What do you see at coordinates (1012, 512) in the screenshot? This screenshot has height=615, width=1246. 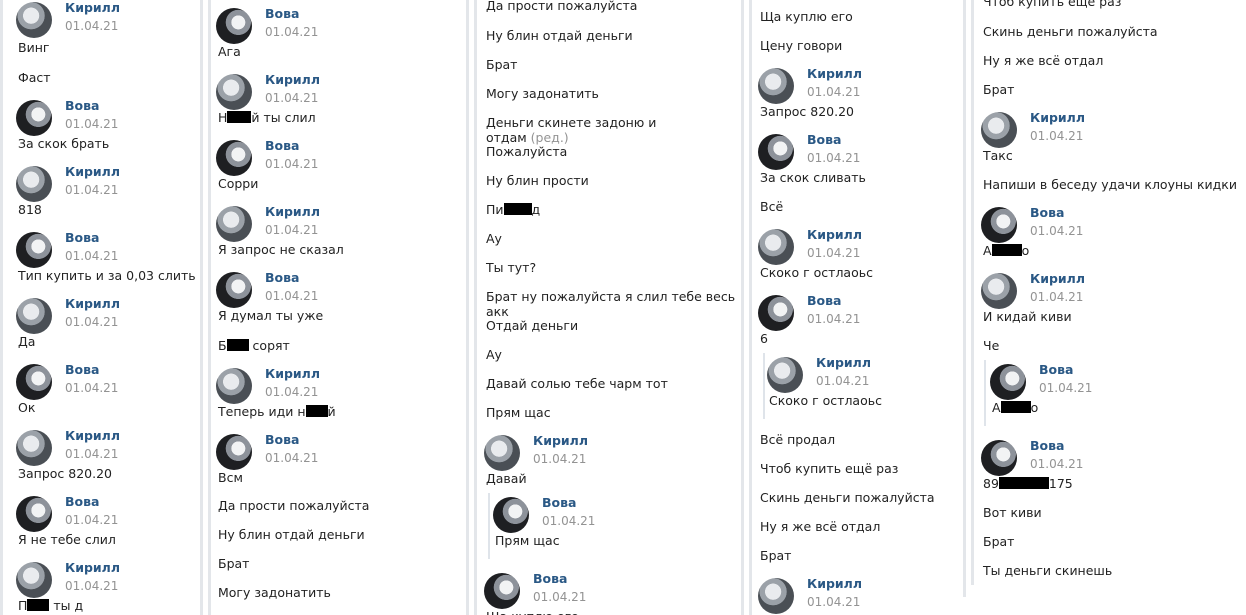 I see `message-text: Вот киви` at bounding box center [1012, 512].